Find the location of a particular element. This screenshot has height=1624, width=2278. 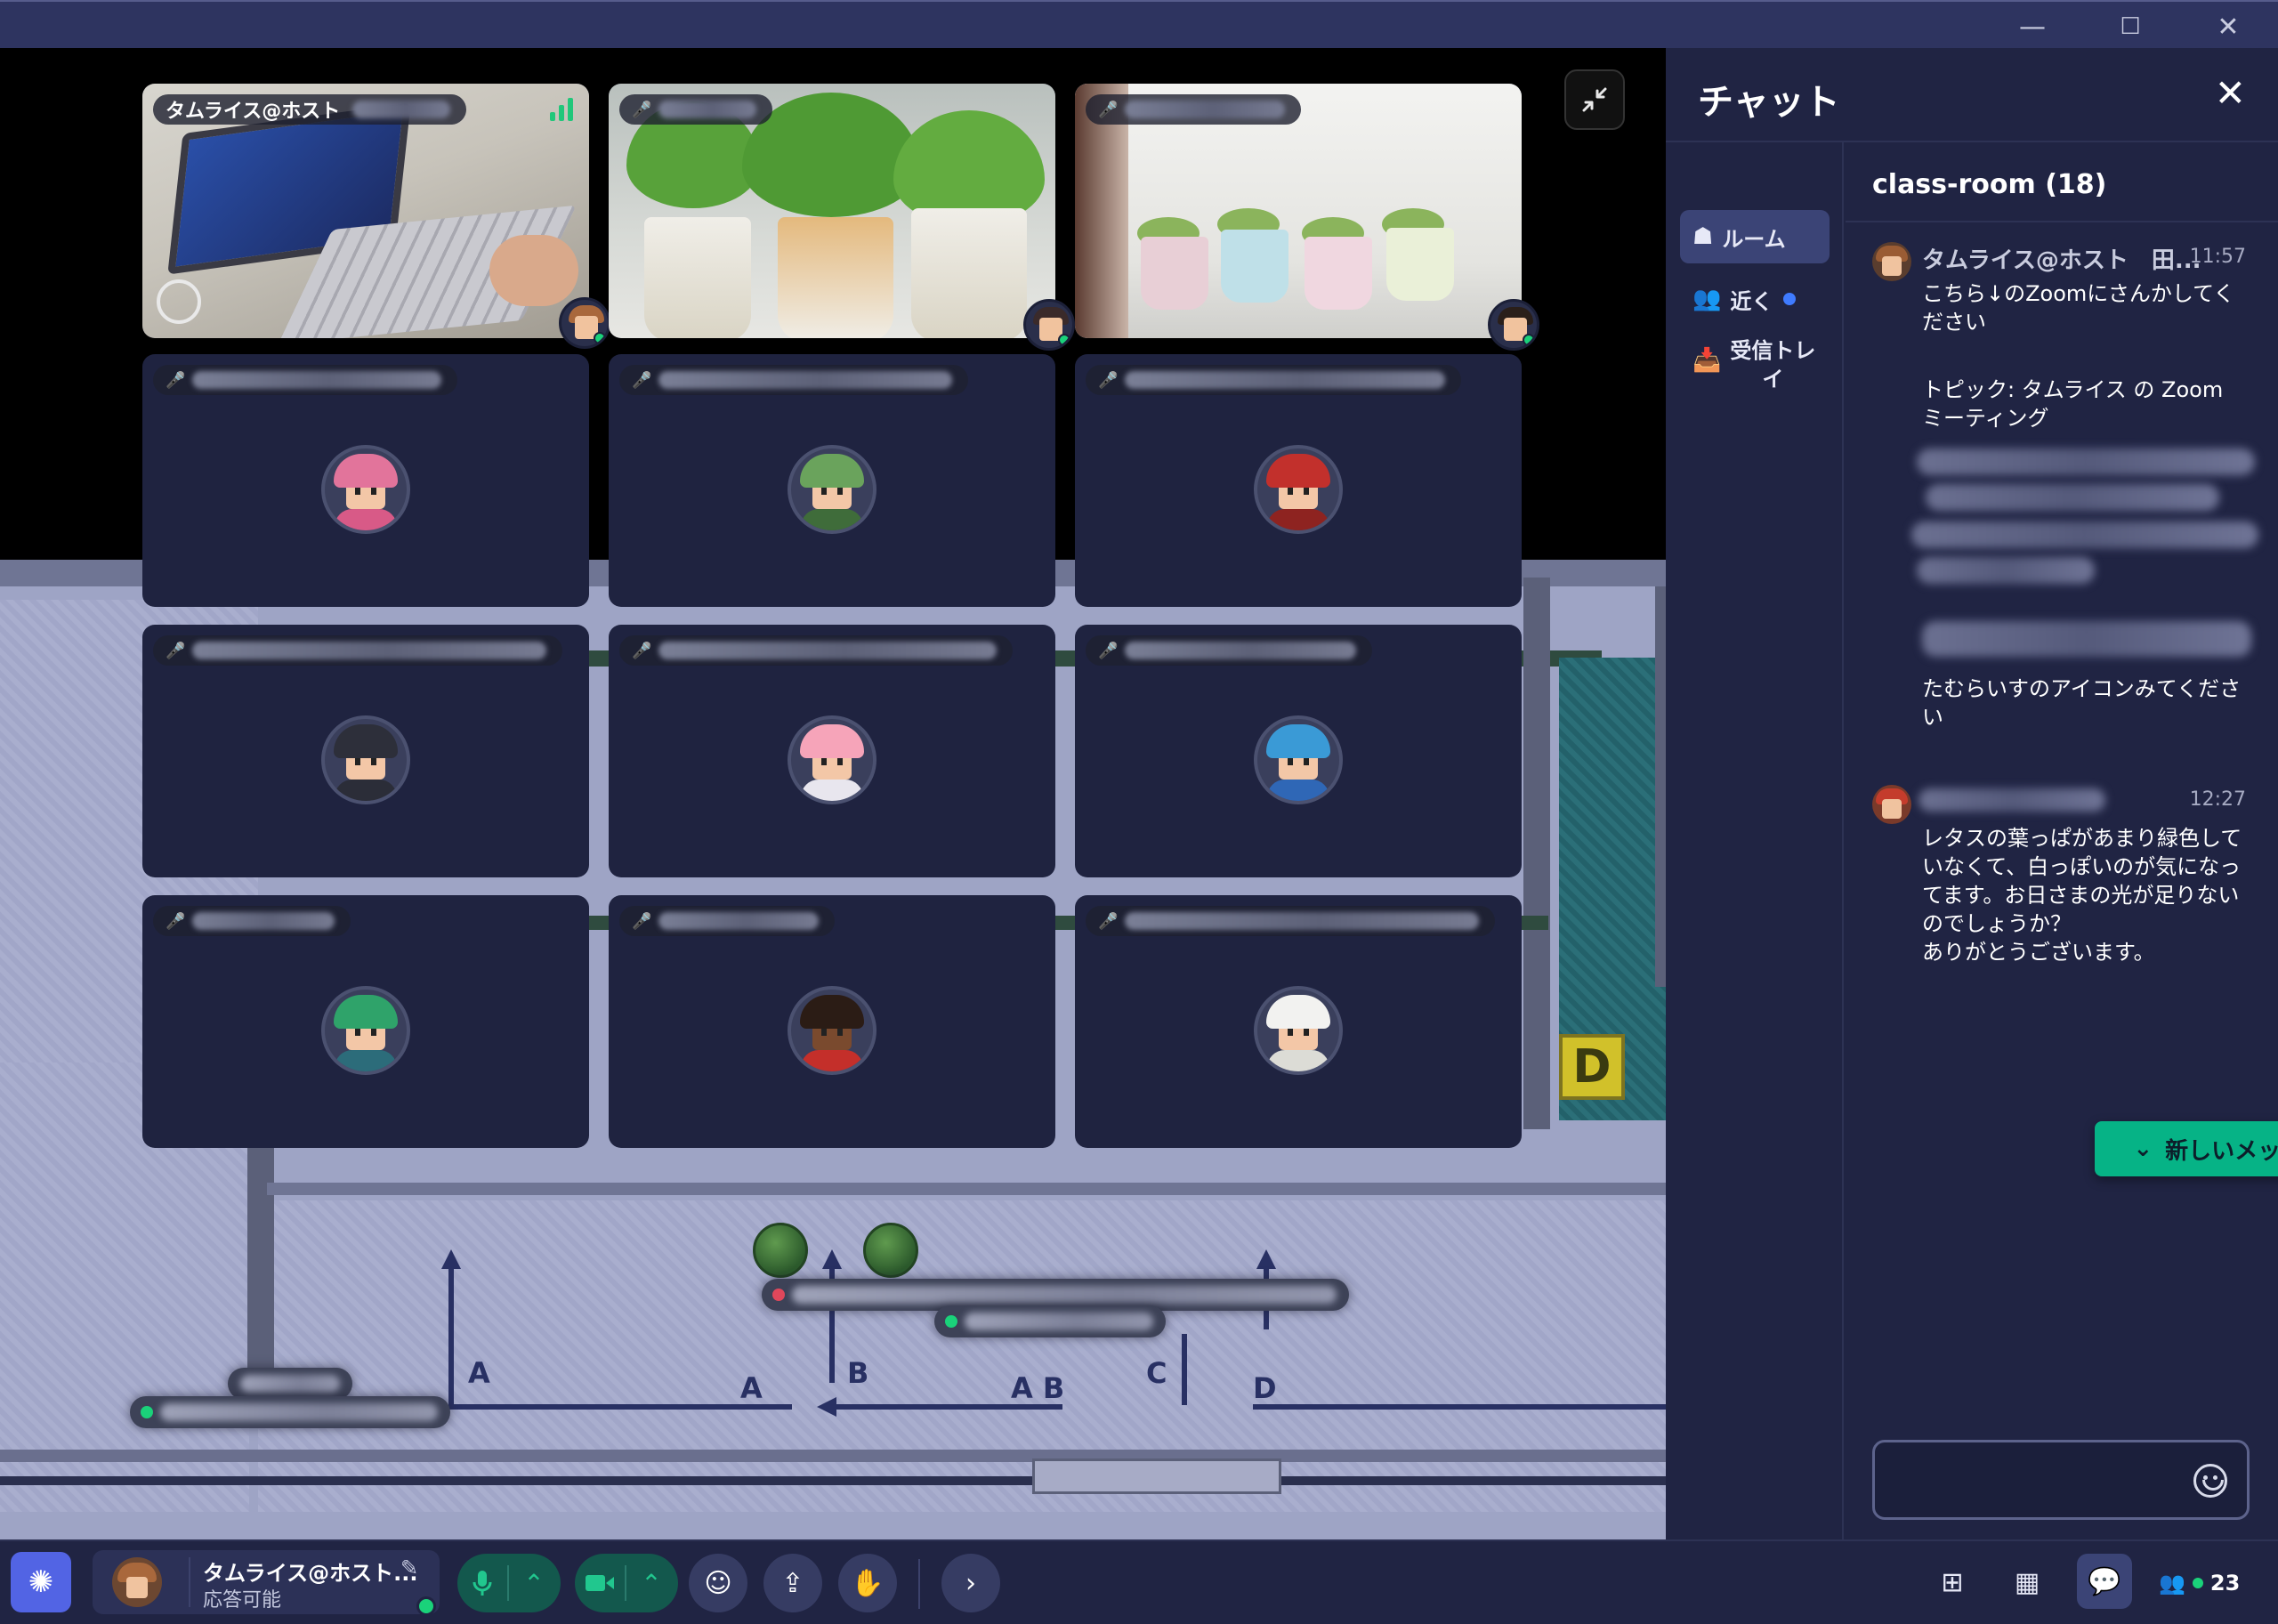

chat-button: 💬 is located at coordinates (2104, 1581).